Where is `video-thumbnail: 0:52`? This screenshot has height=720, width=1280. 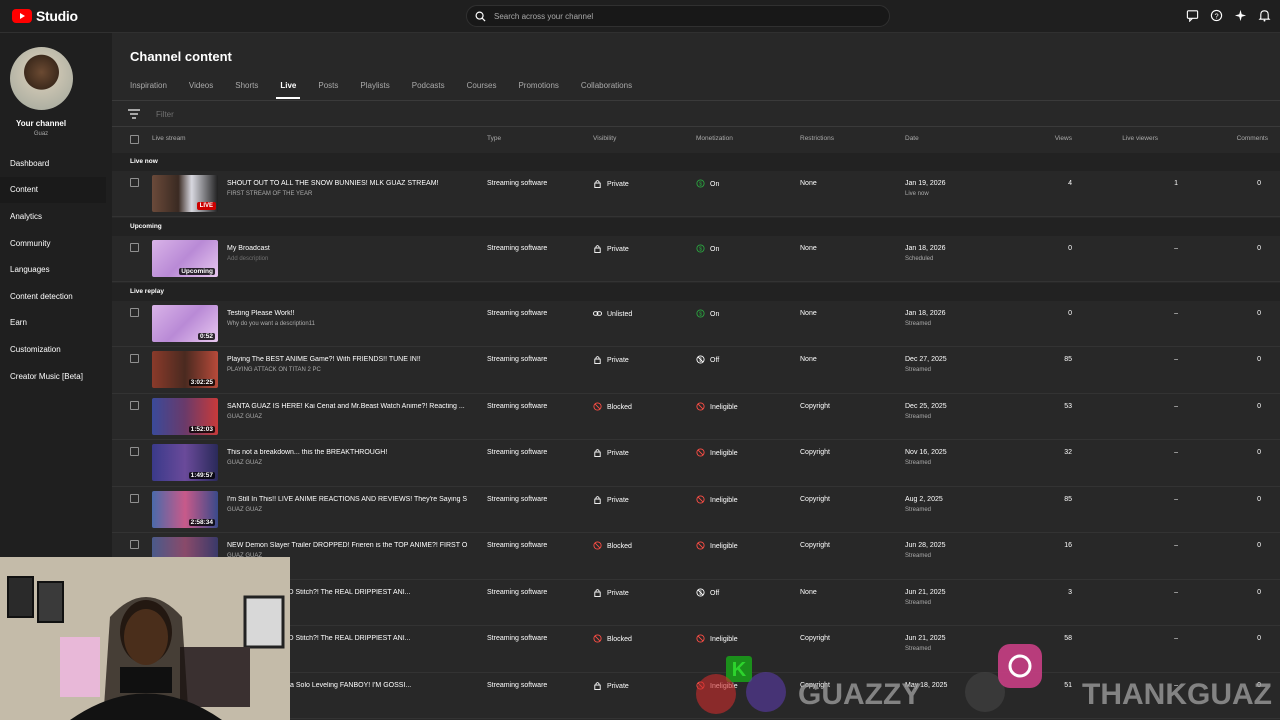
video-thumbnail: 0:52 is located at coordinates (185, 323).